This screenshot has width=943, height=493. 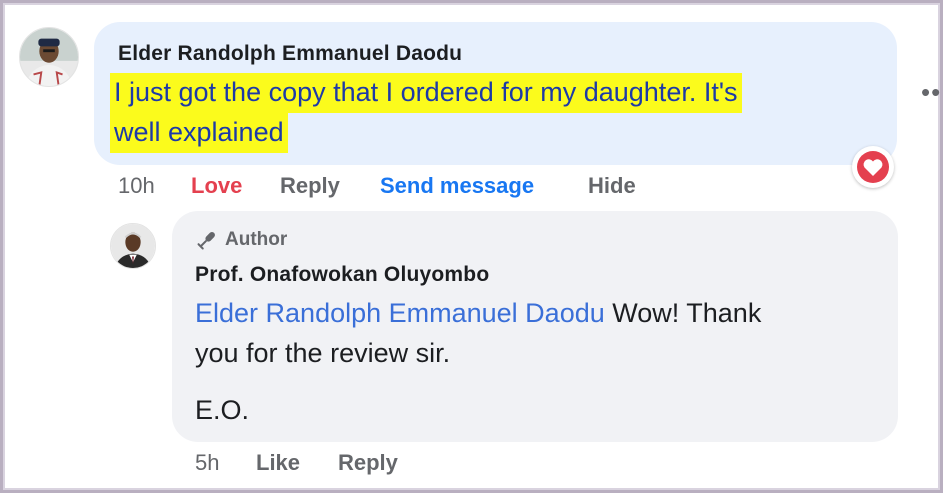 What do you see at coordinates (133, 246) in the screenshot?
I see `reply-author-avatar` at bounding box center [133, 246].